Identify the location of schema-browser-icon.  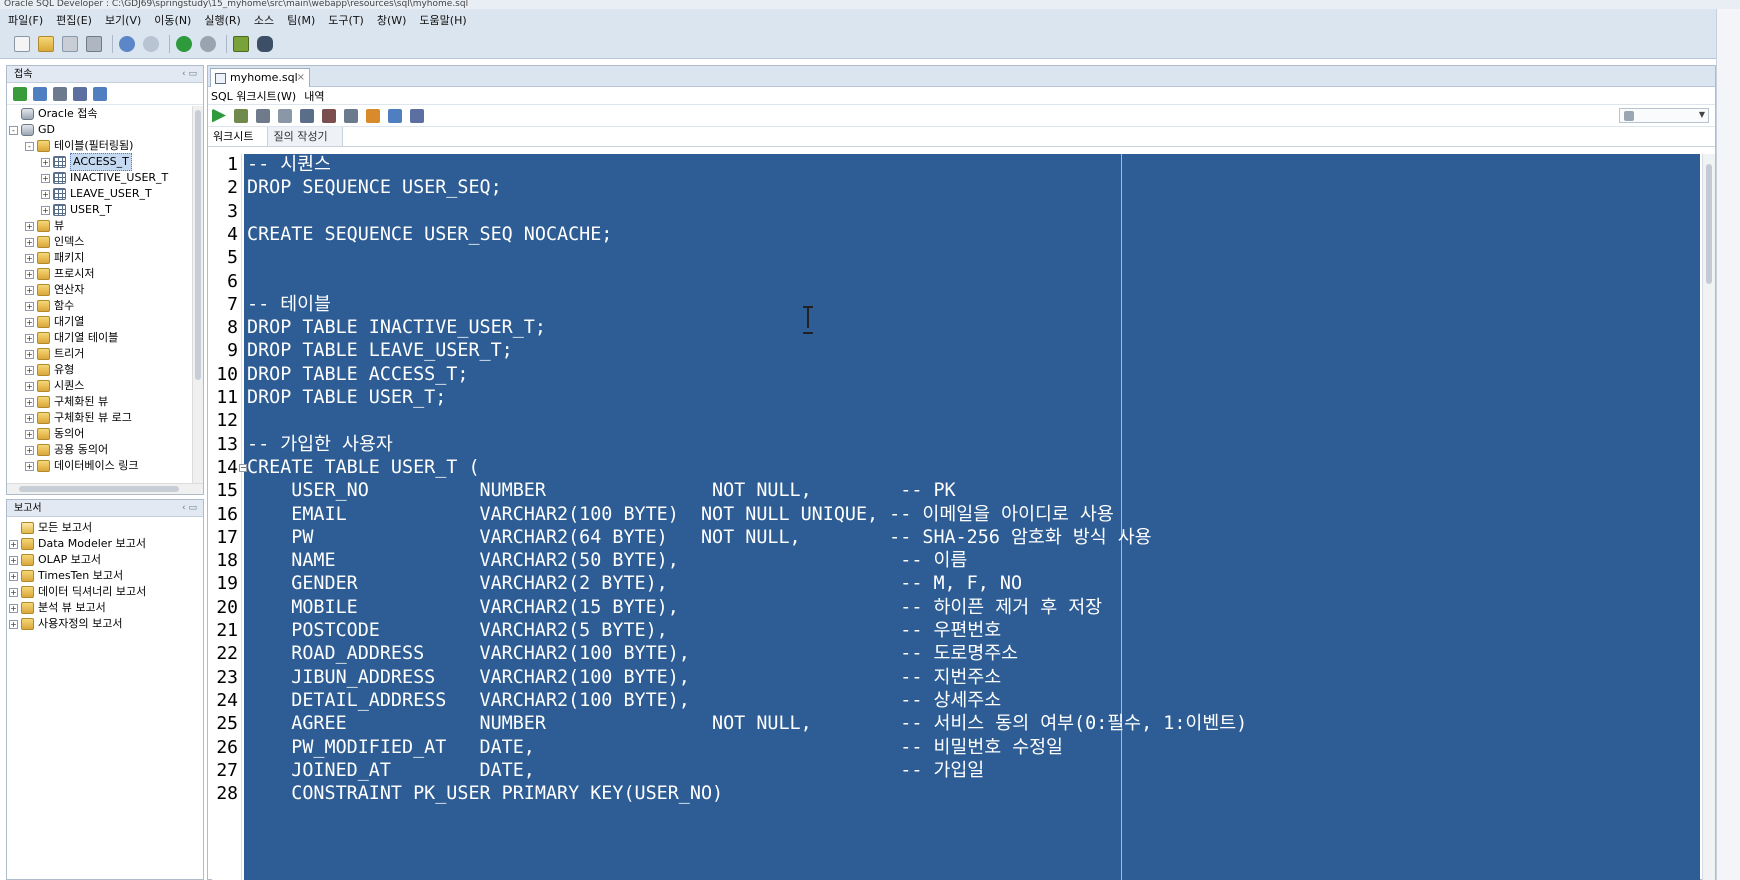
(80, 93).